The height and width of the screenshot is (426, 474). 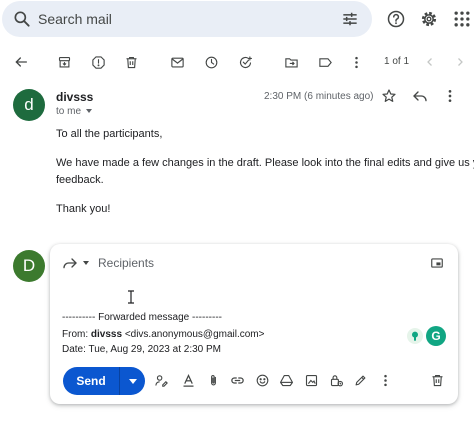 I want to click on confidential-mode-lock-icon, so click(x=336, y=380).